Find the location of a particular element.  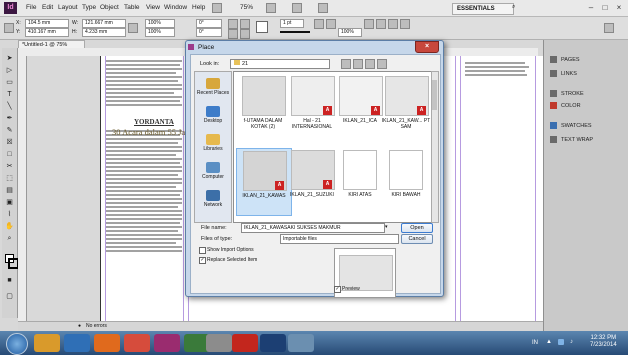

photoshop-icon is located at coordinates (273, 343).